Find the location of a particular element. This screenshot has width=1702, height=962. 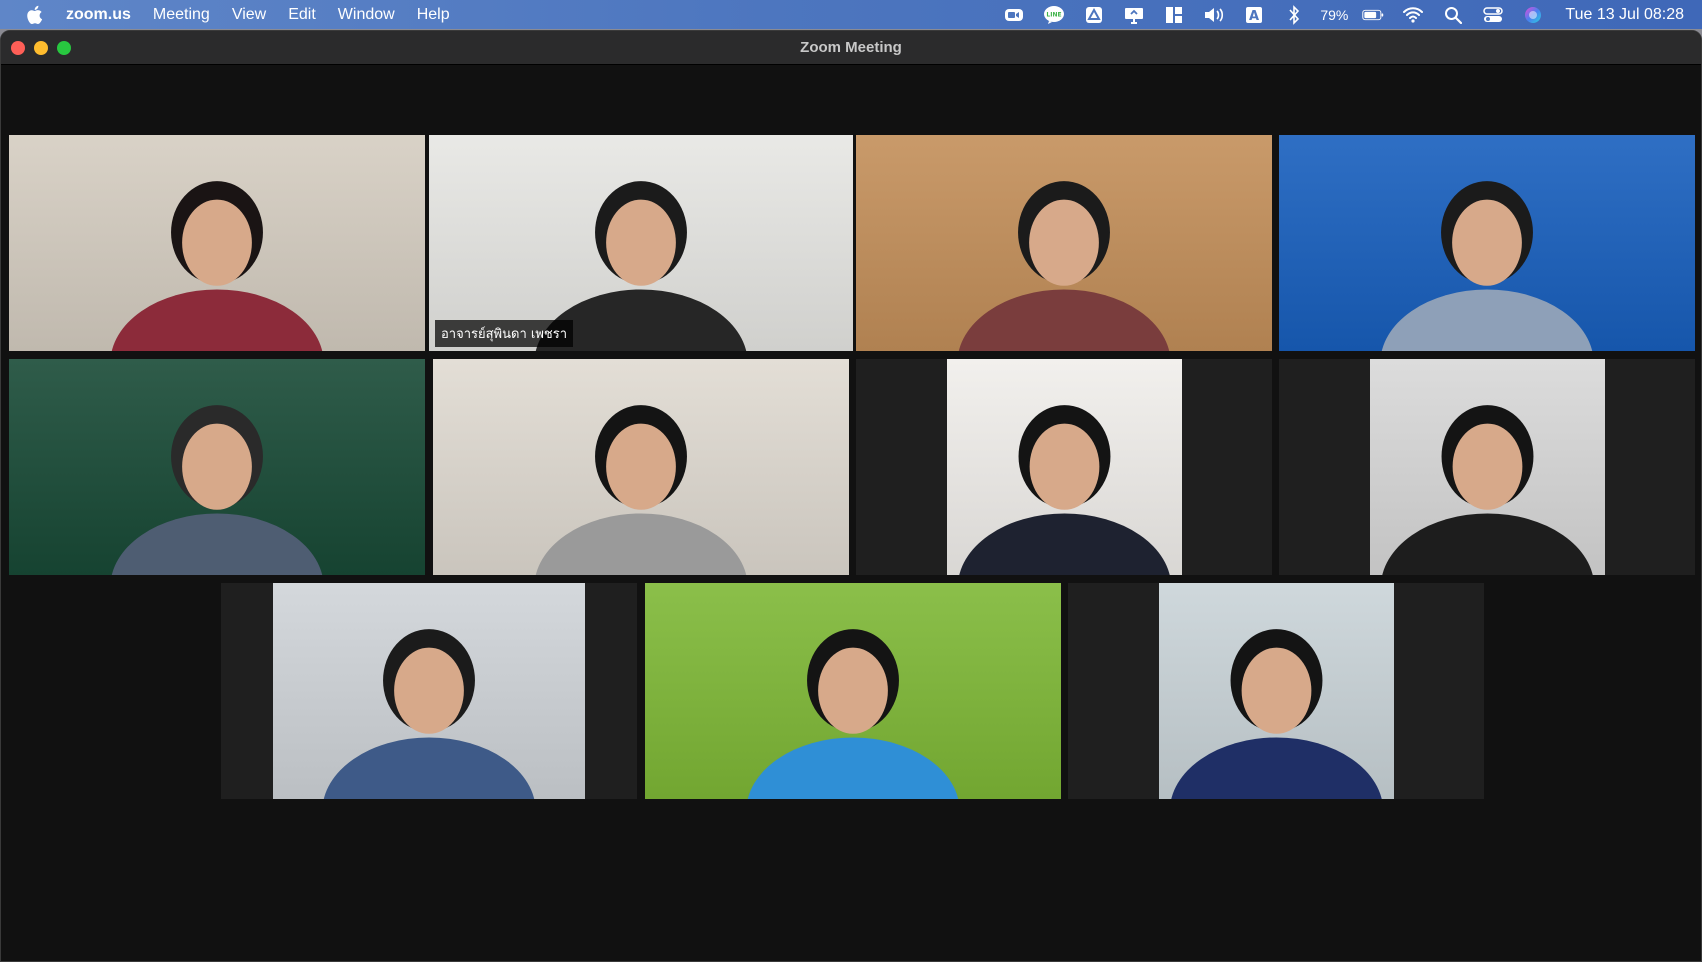

siri-icon is located at coordinates (1533, 15).